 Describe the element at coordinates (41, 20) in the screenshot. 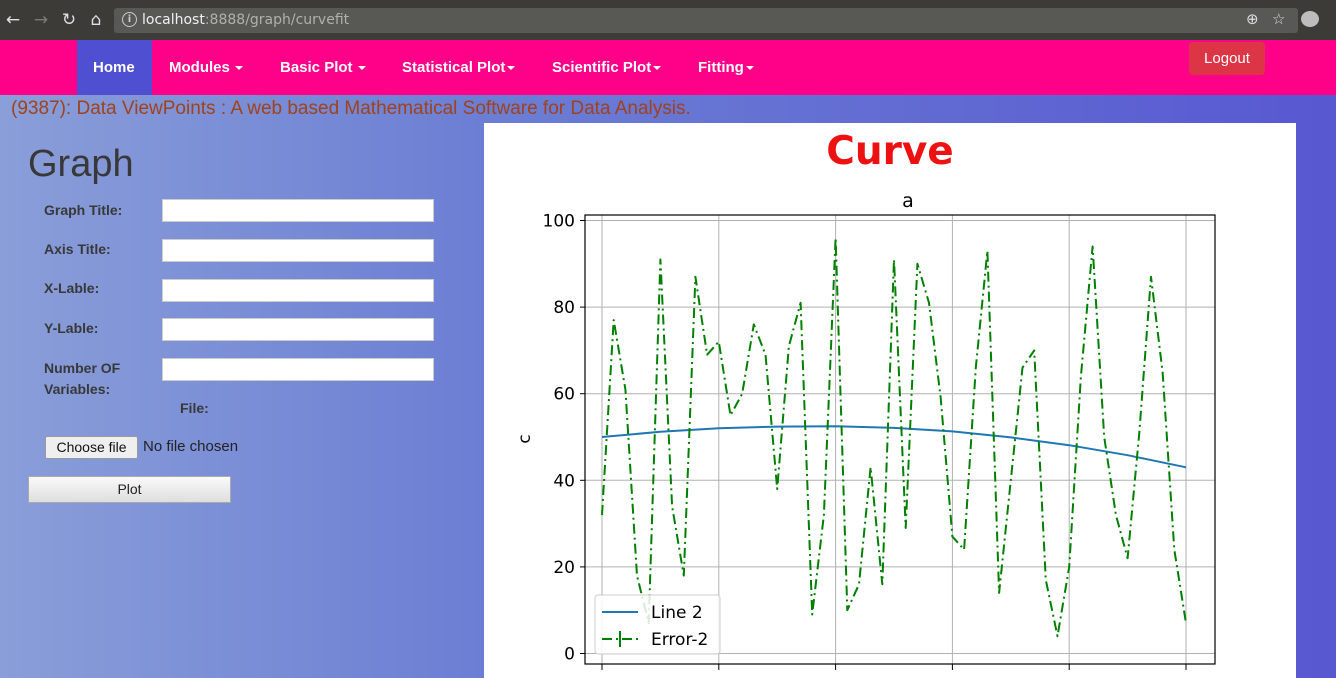

I see `forward-icon: →` at that location.